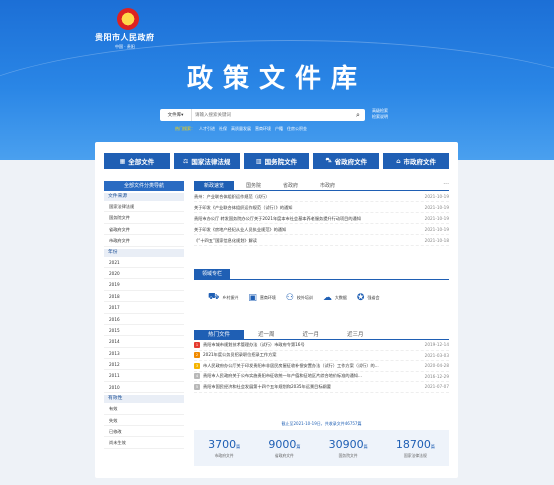  Describe the element at coordinates (380, 117) in the screenshot. I see `search-tips-link: 检索说明` at that location.